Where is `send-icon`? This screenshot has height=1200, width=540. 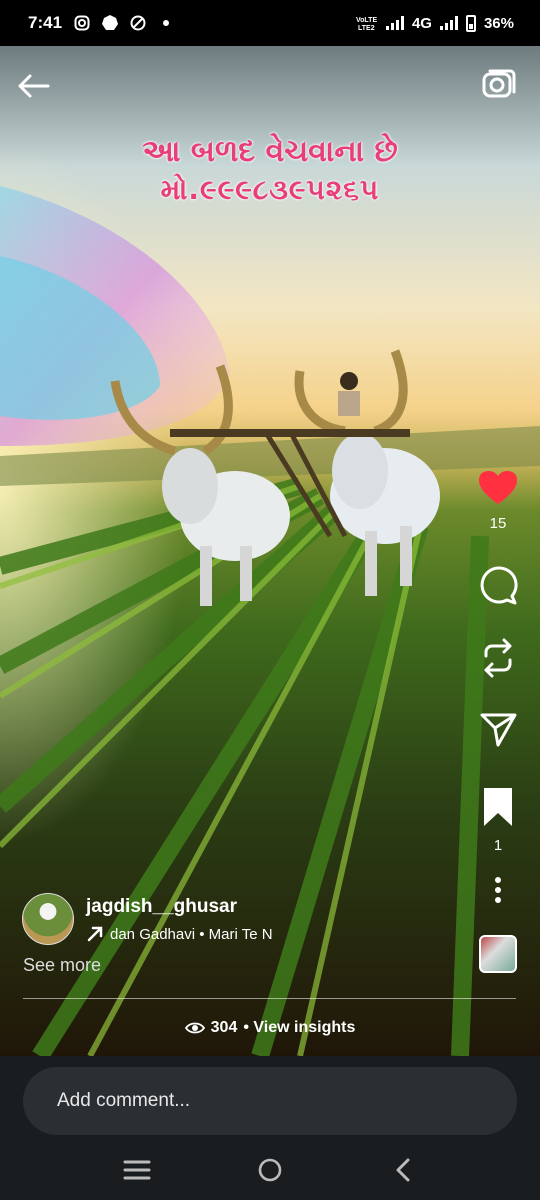
send-icon is located at coordinates (498, 730).